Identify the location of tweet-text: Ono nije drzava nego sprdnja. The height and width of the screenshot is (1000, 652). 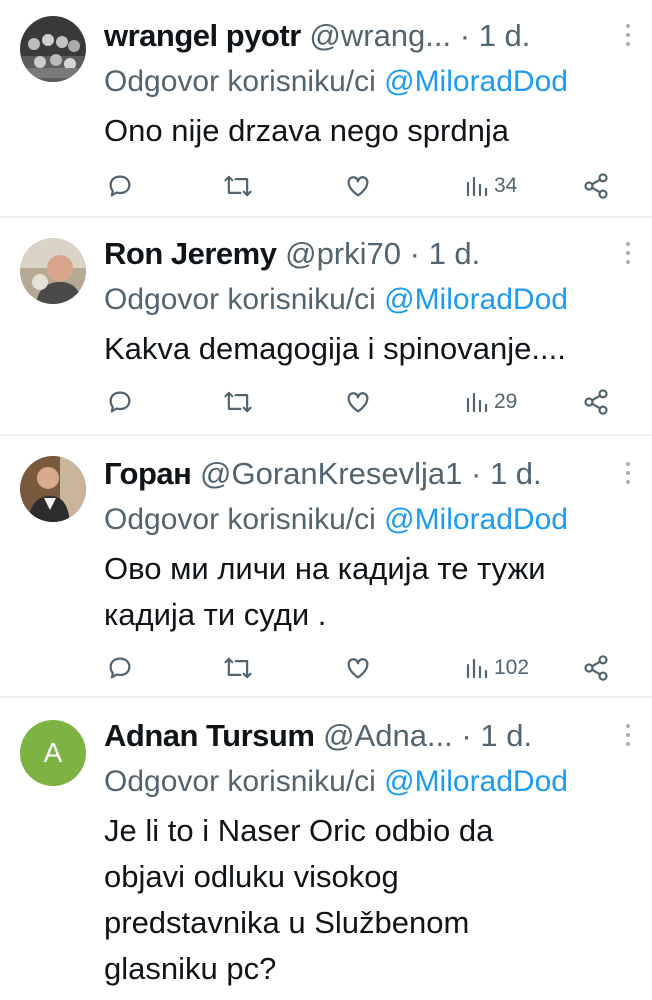
(358, 131).